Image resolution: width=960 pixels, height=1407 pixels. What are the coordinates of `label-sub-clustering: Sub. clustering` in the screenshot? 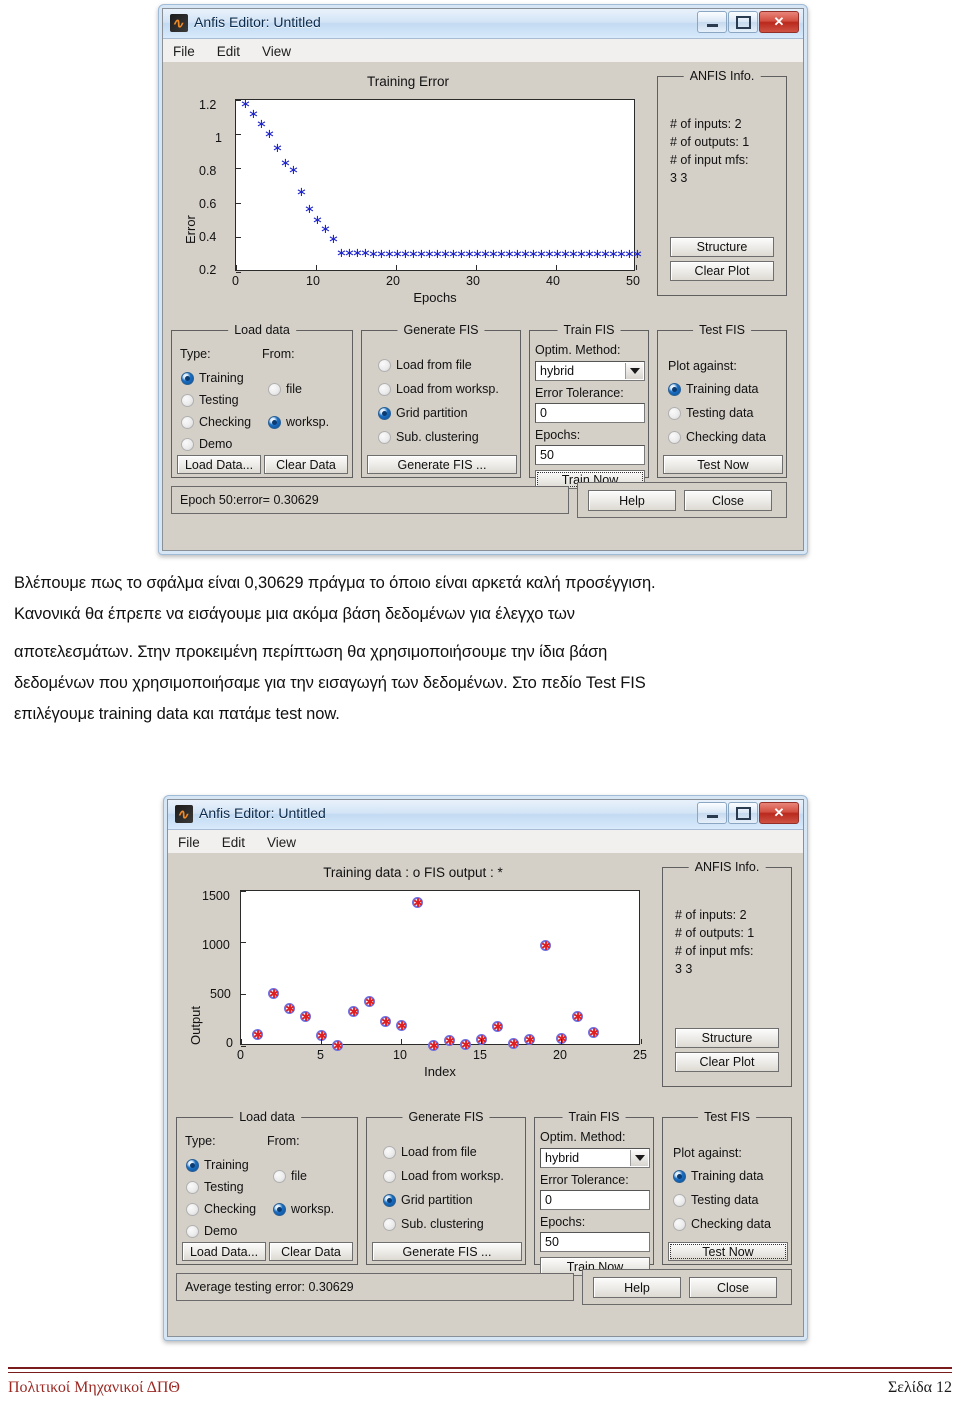 It's located at (442, 1224).